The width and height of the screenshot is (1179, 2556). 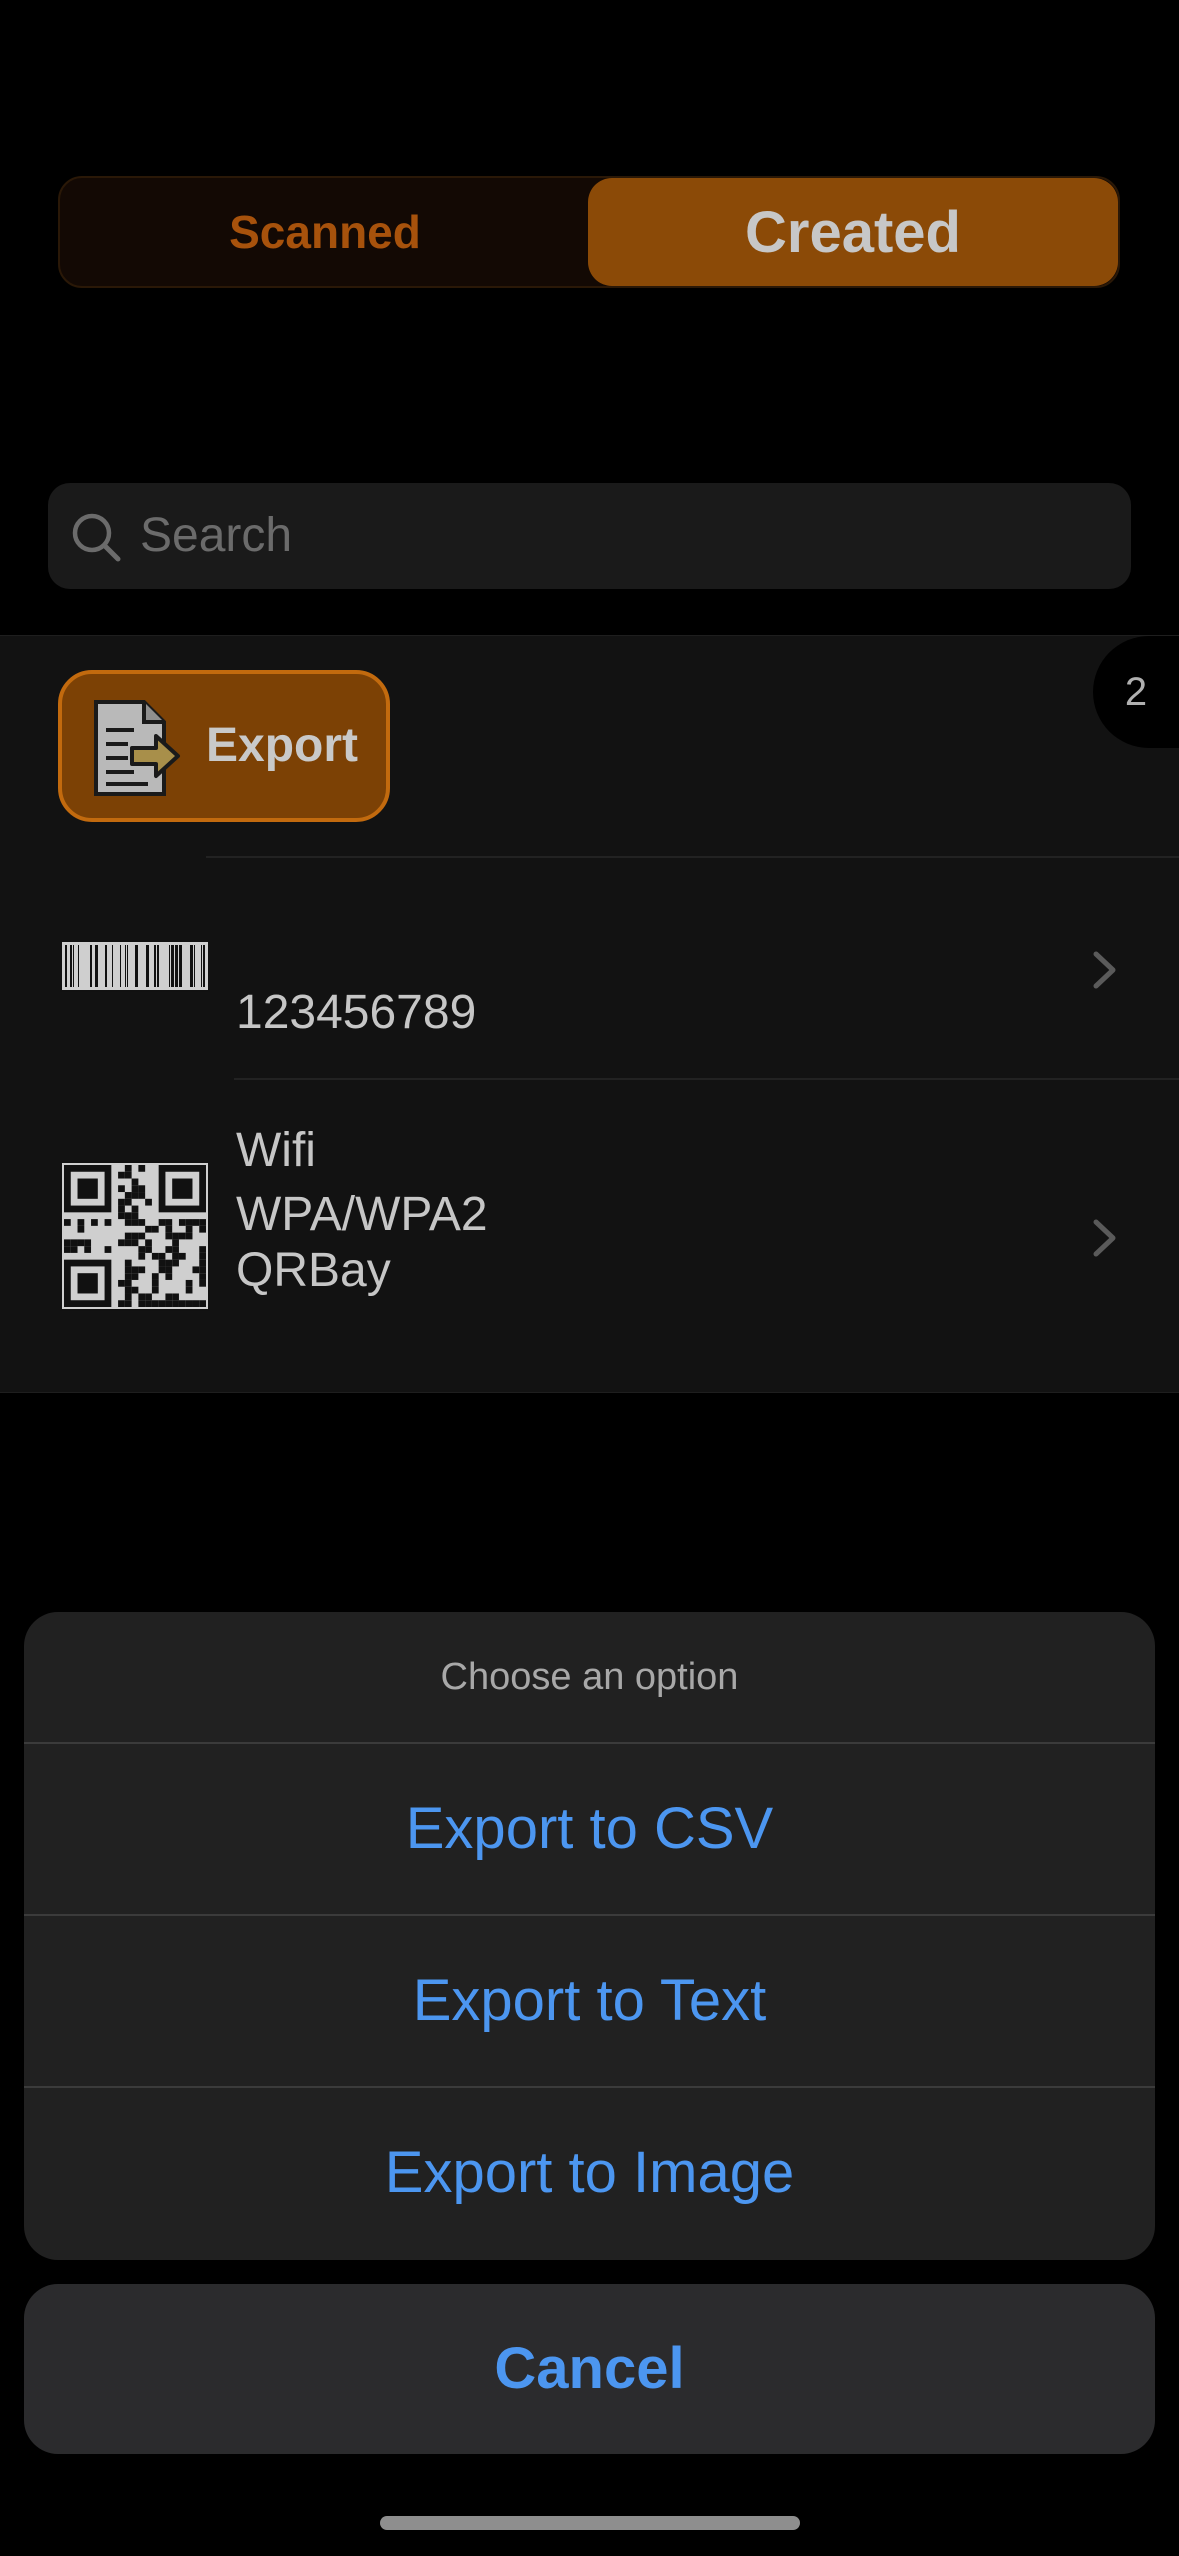 I want to click on search-placeholder: Search, so click(x=216, y=535).